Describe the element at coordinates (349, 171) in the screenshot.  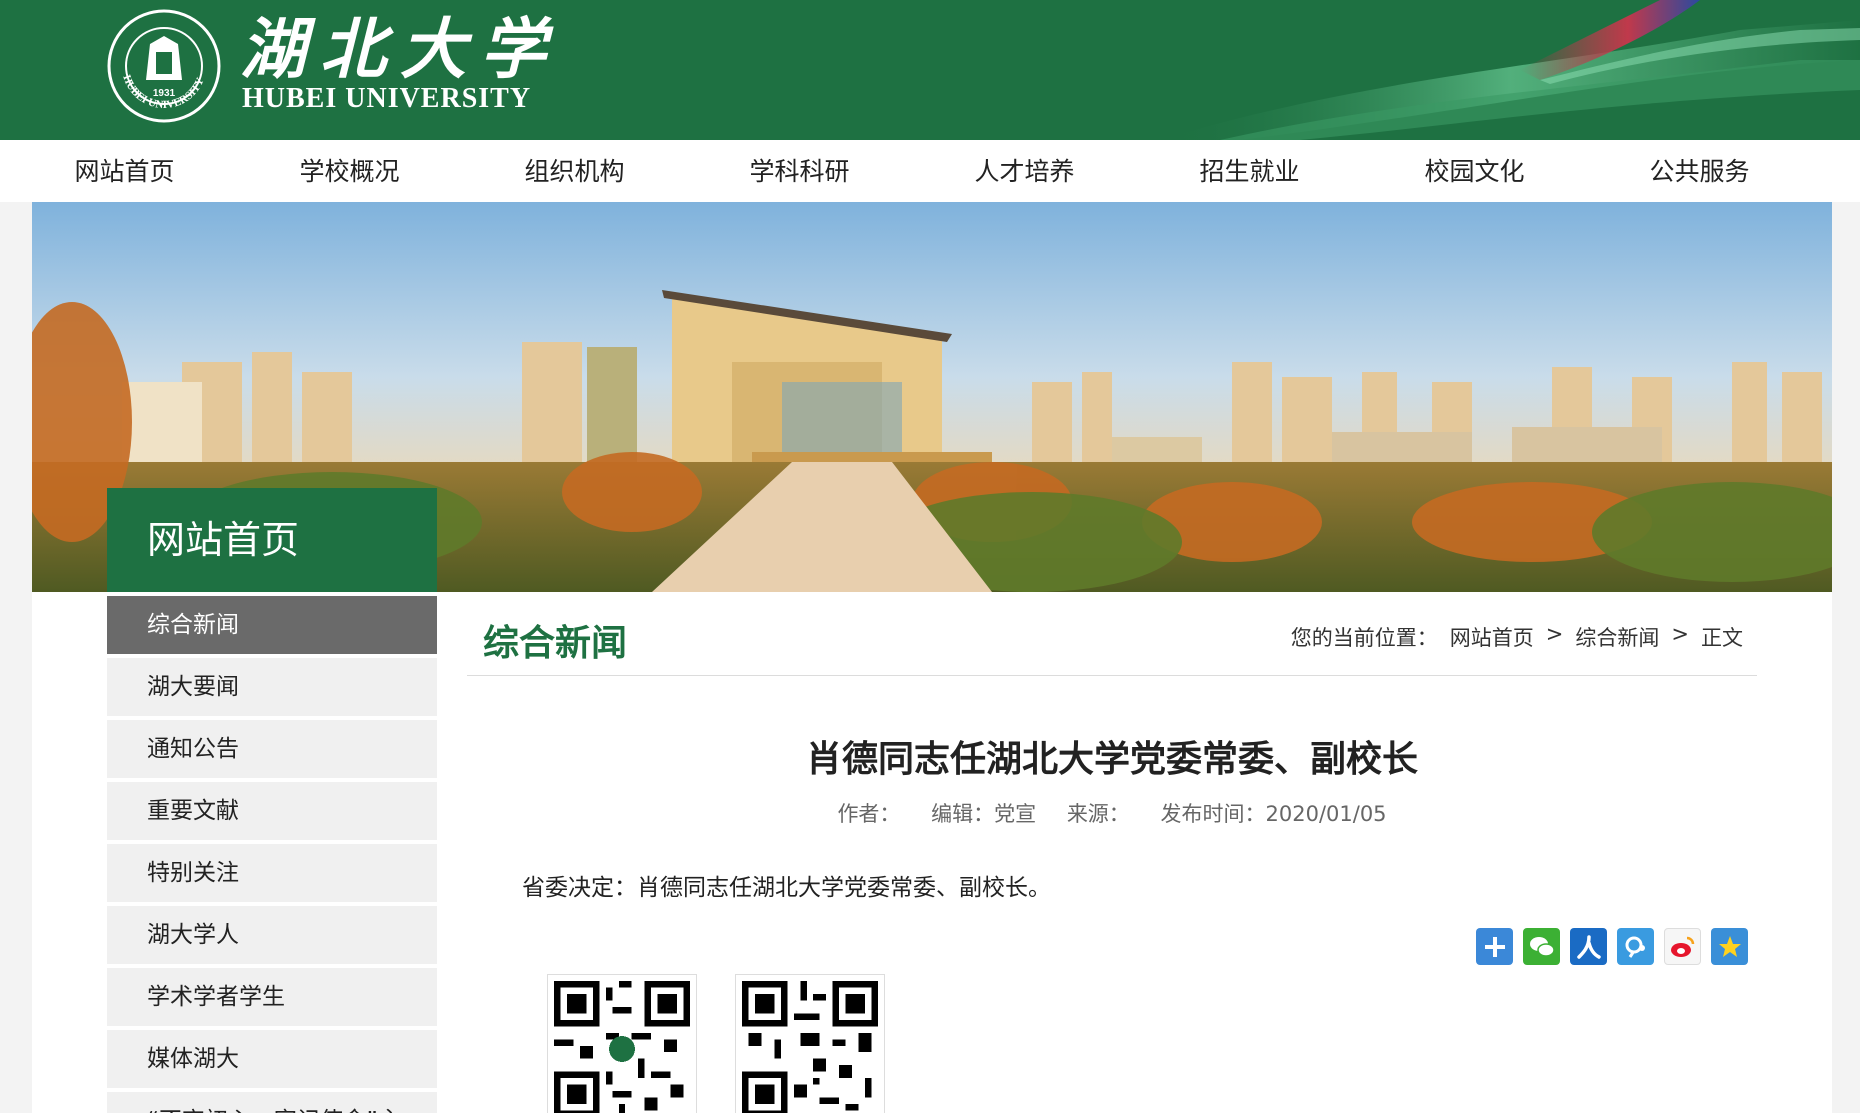
I see `nav-item-overview: 学校概况` at that location.